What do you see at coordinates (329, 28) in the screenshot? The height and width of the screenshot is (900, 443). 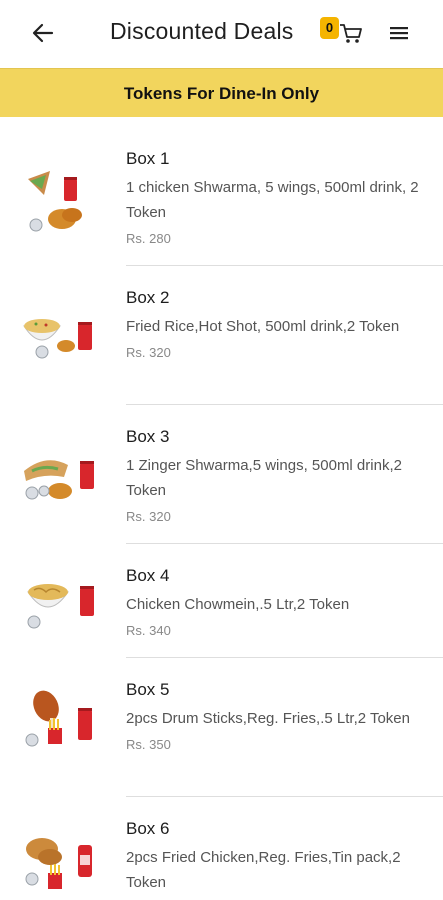 I see `cart-count-badge: 0` at bounding box center [329, 28].